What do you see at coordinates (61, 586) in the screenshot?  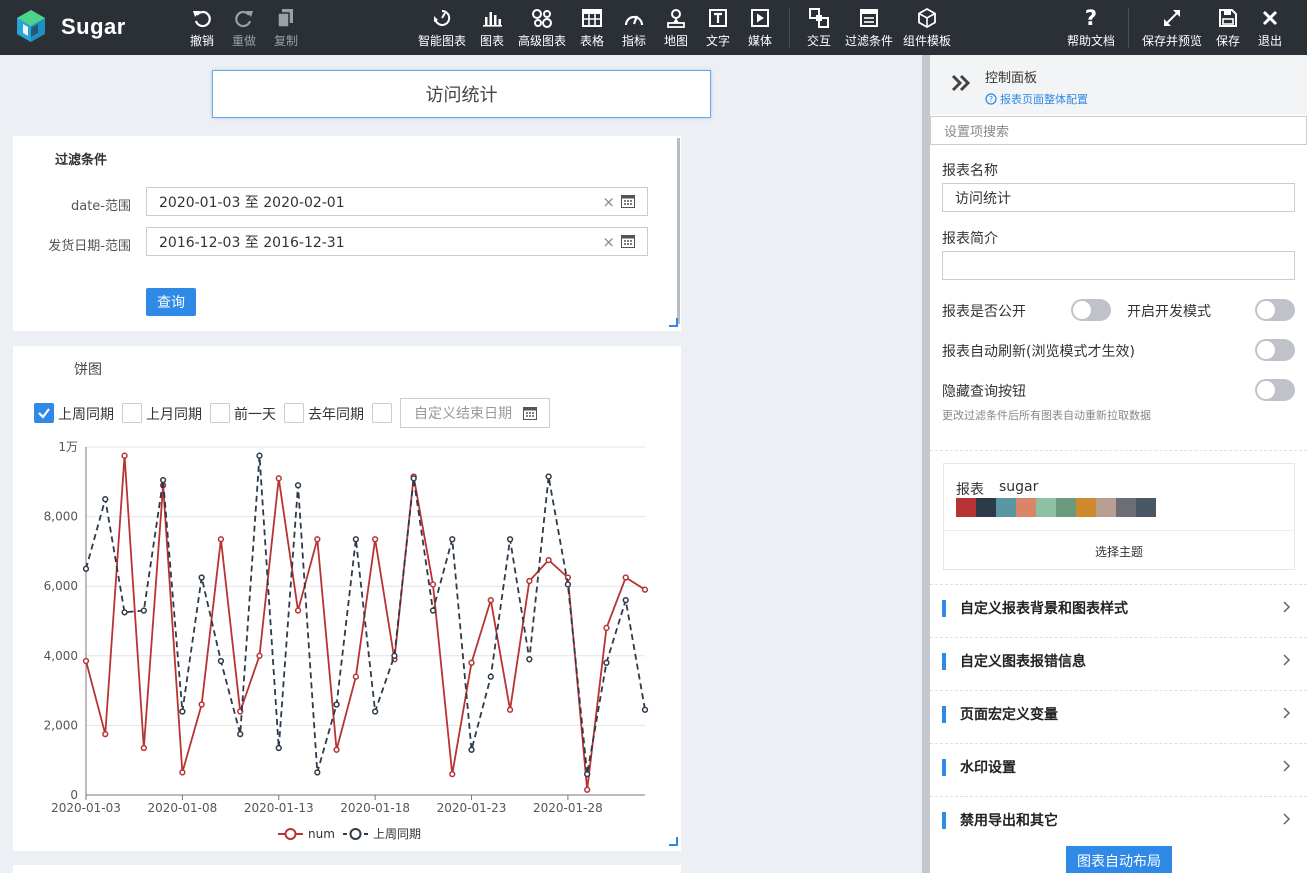 I see `y-tick-label: 6,000` at bounding box center [61, 586].